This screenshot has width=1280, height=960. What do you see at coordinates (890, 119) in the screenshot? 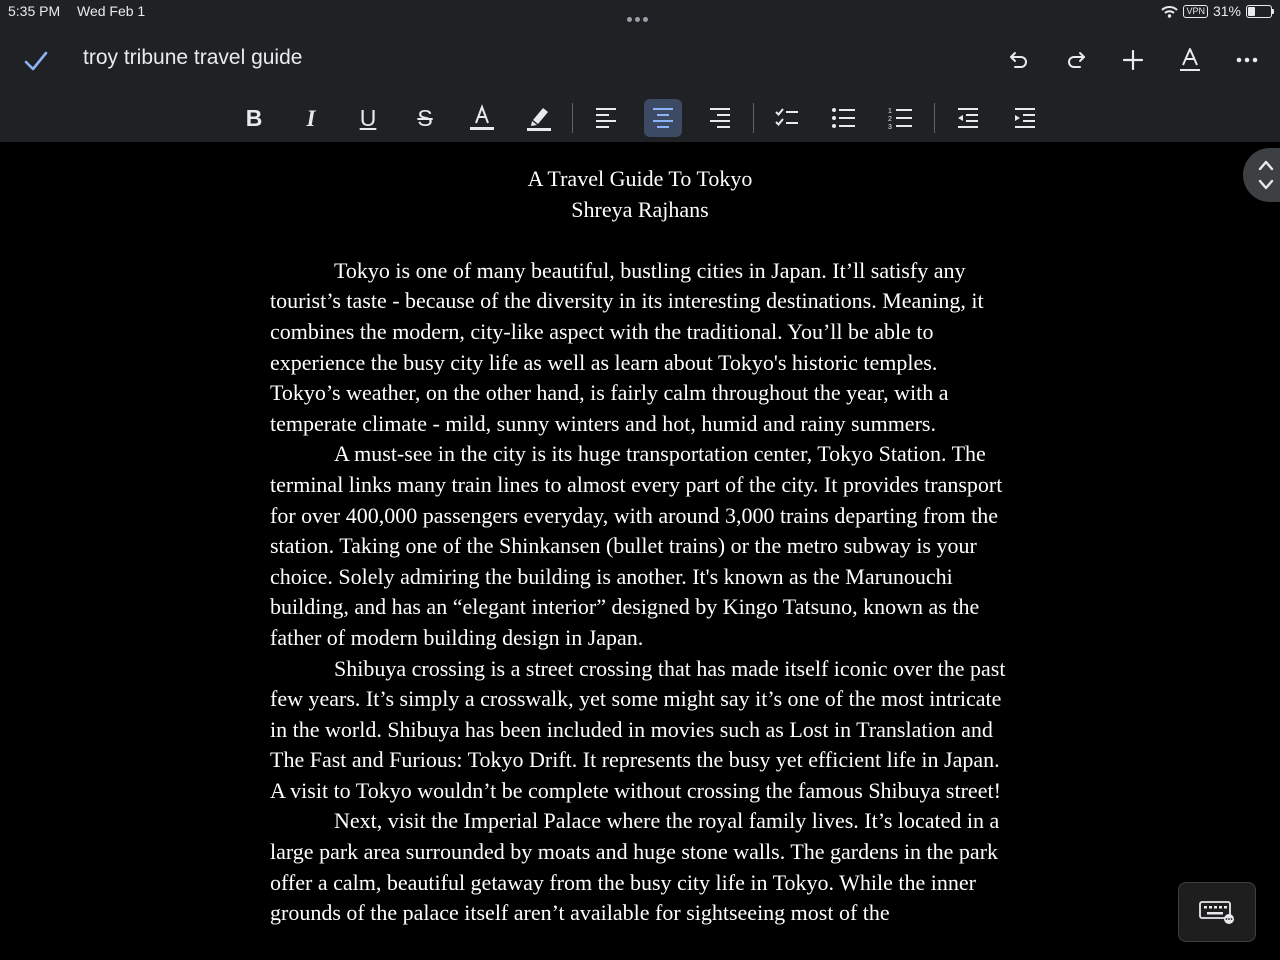
I see `svg-text: 2` at bounding box center [890, 119].